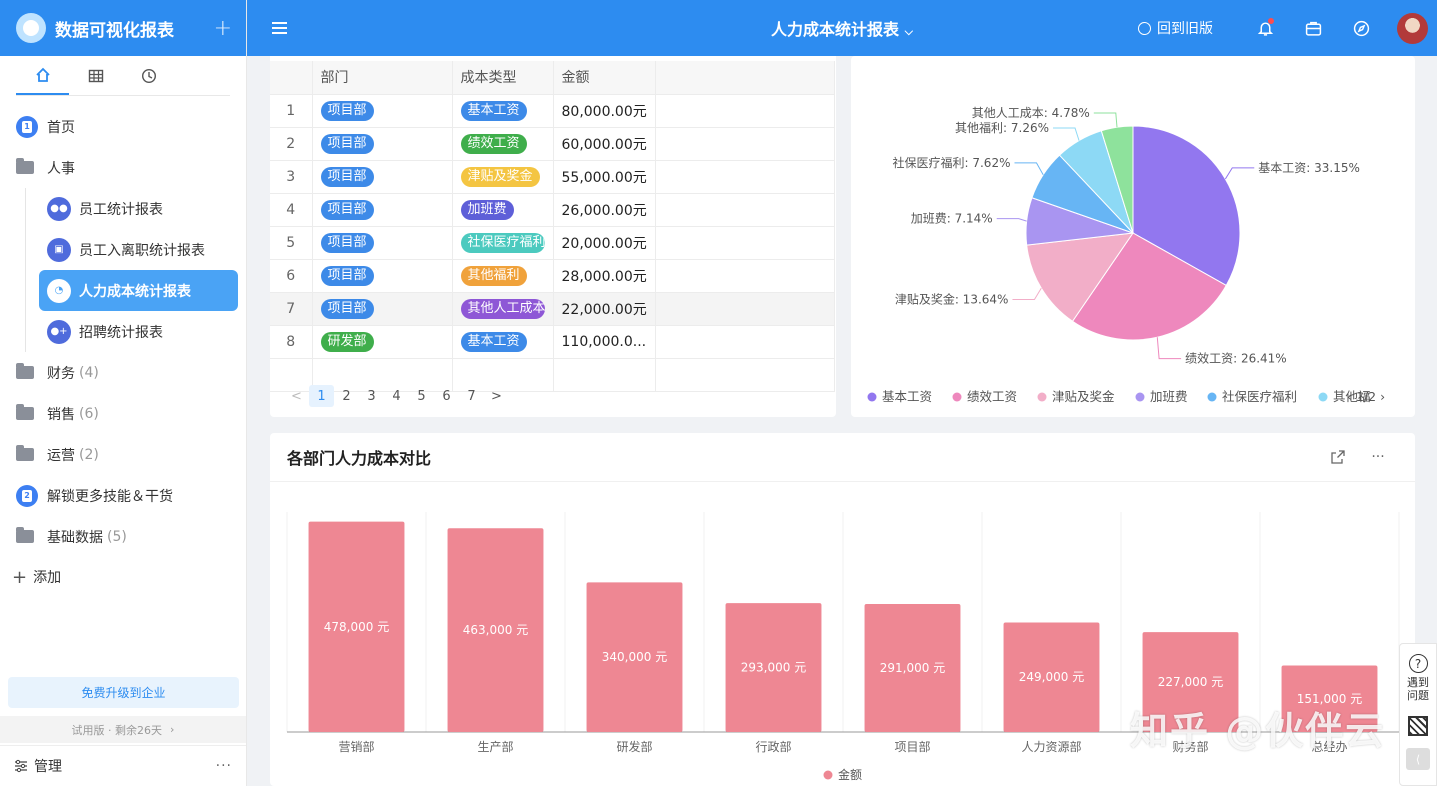 This screenshot has width=1437, height=786. What do you see at coordinates (382, 78) in the screenshot?
I see `column-header-dept: 部门` at bounding box center [382, 78].